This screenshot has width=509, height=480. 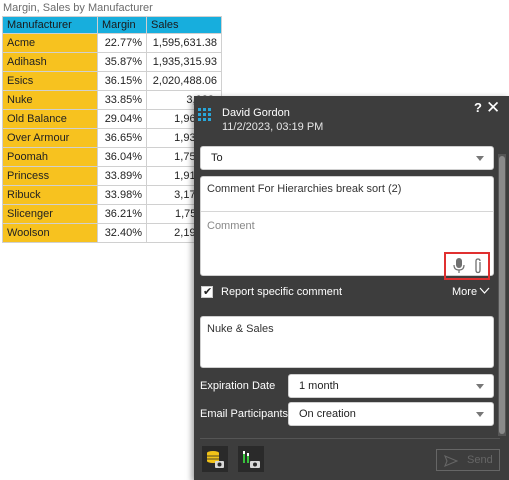 What do you see at coordinates (464, 292) in the screenshot?
I see `more-options-button: More` at bounding box center [464, 292].